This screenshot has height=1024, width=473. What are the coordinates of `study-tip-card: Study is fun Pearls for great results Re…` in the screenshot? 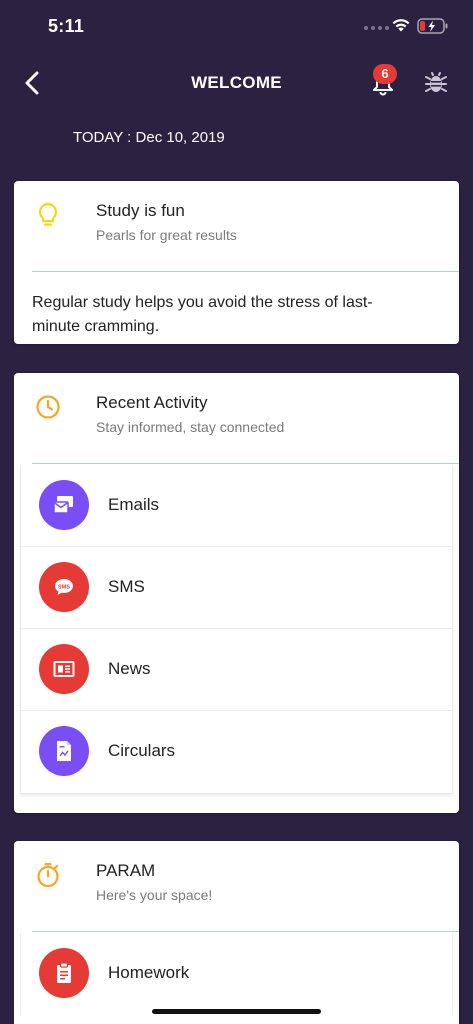 It's located at (236, 262).